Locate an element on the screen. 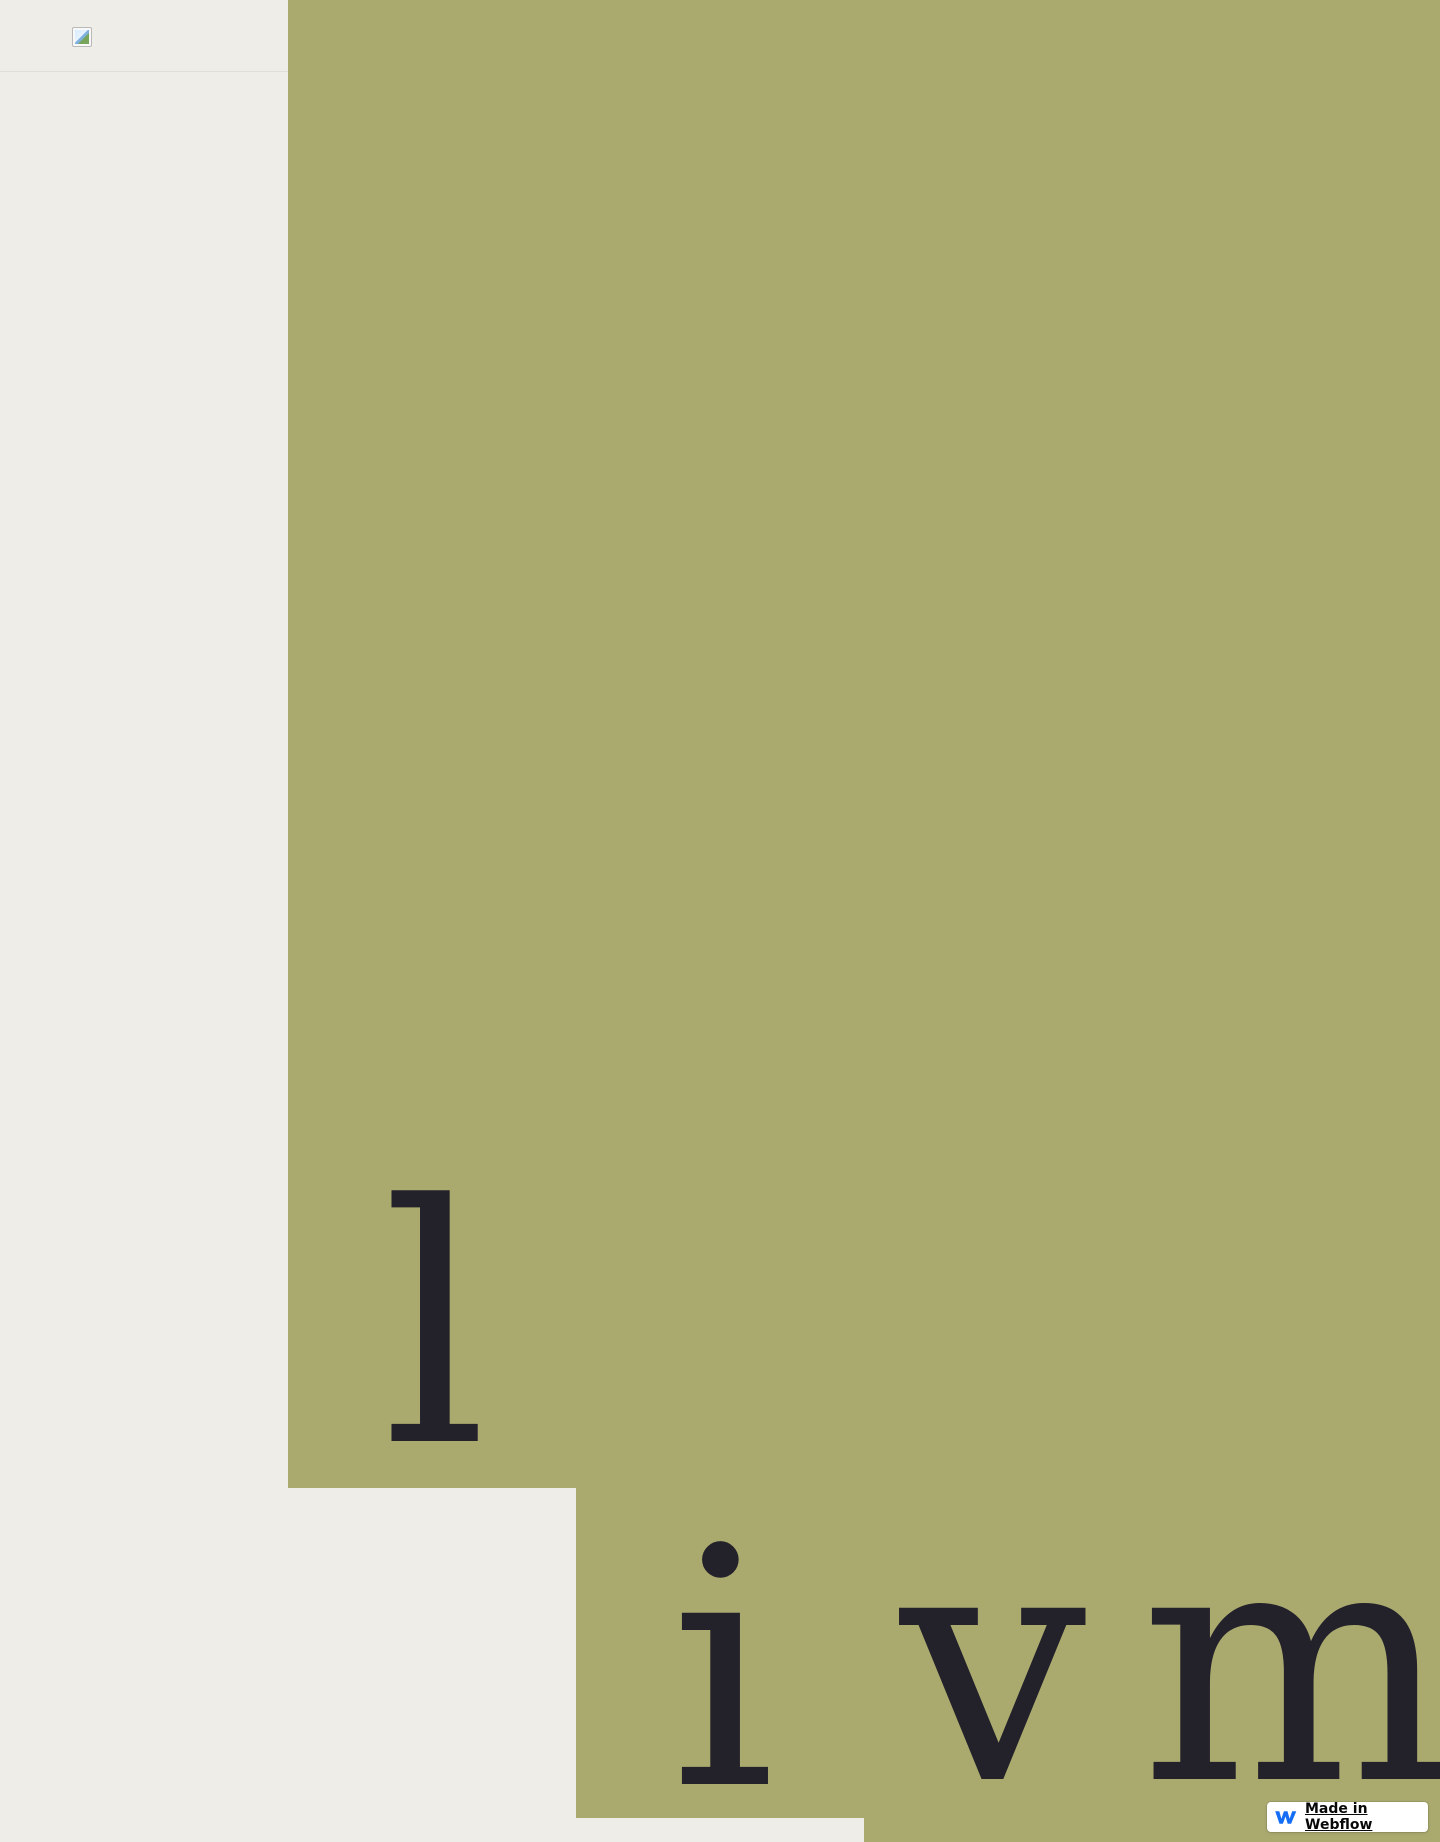 The image size is (1440, 1842). made-in-webflow-badge: Made in Webflow is located at coordinates (1347, 1817).